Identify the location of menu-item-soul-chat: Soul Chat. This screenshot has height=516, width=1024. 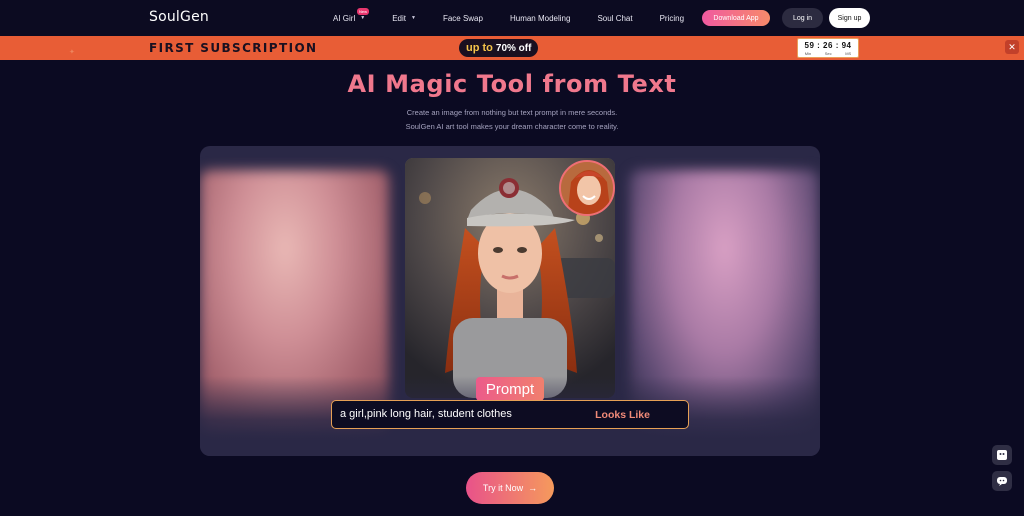
(614, 18).